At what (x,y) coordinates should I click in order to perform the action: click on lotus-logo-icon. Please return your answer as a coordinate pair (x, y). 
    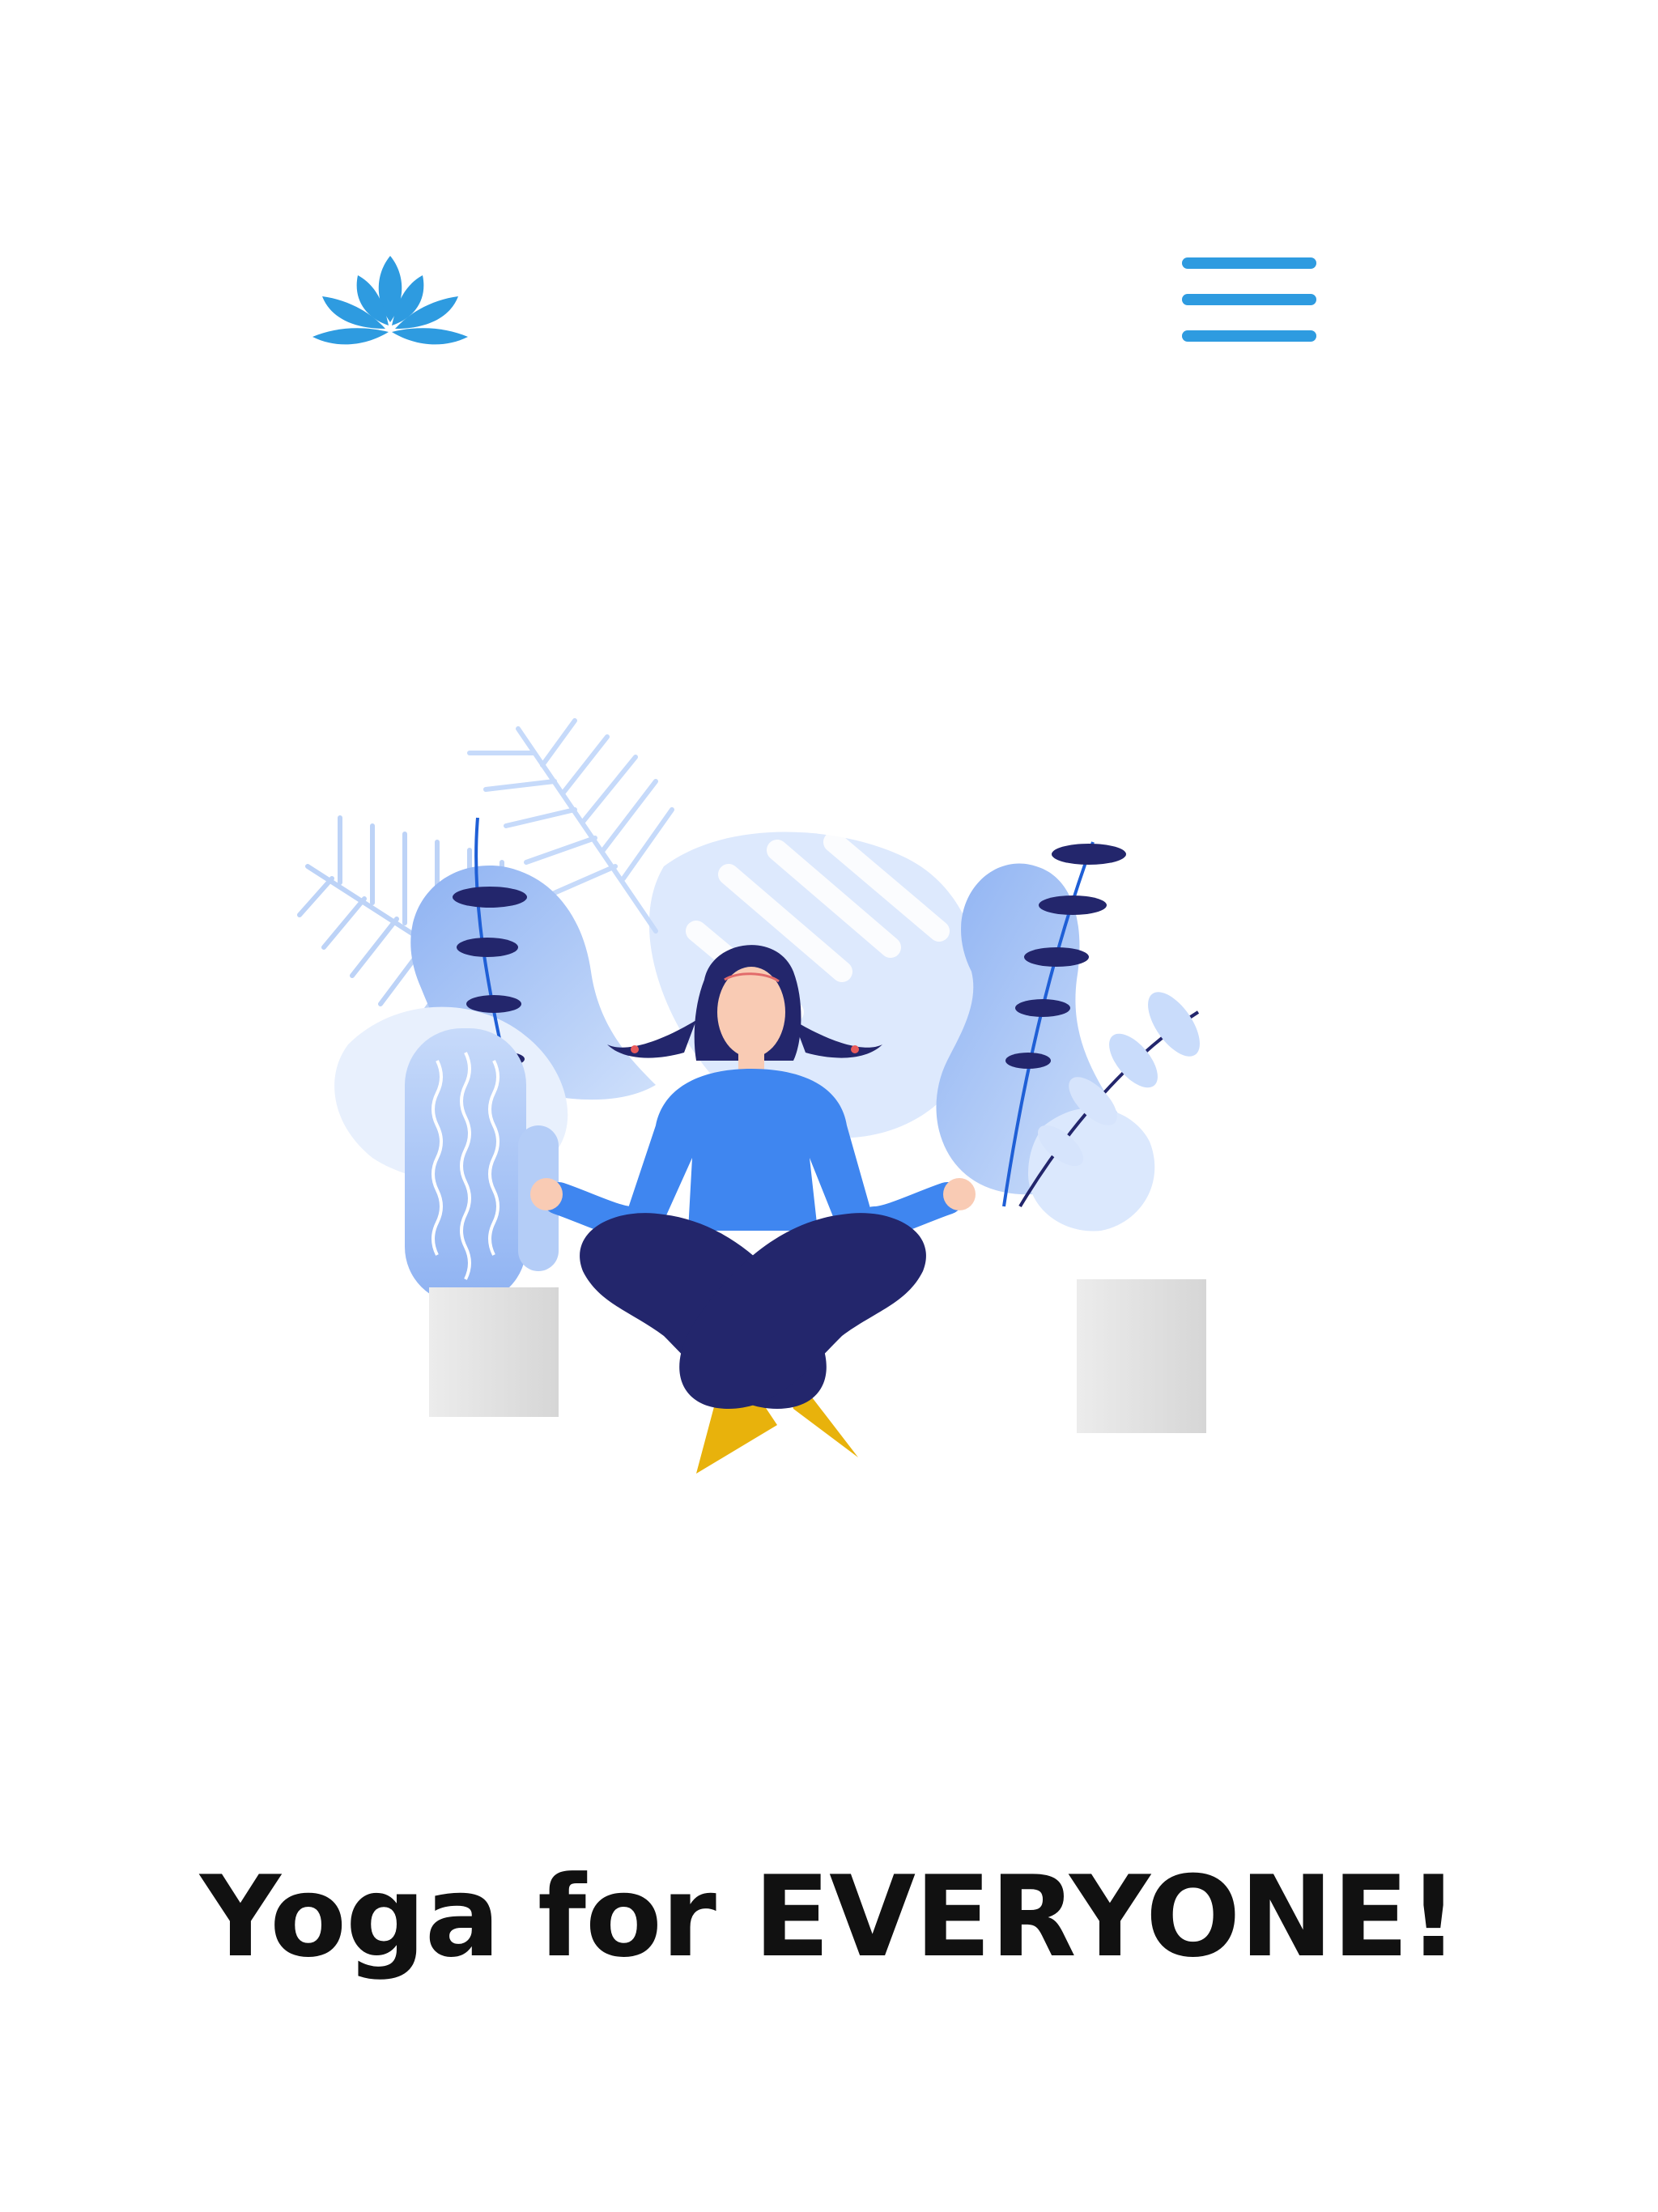
    Looking at the image, I should click on (390, 302).